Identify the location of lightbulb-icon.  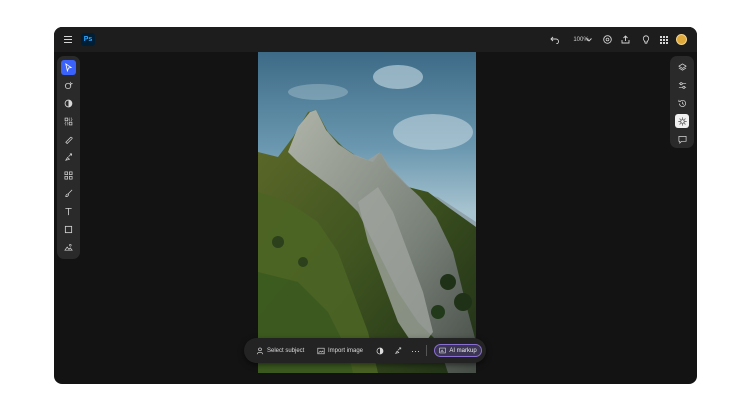
(646, 39).